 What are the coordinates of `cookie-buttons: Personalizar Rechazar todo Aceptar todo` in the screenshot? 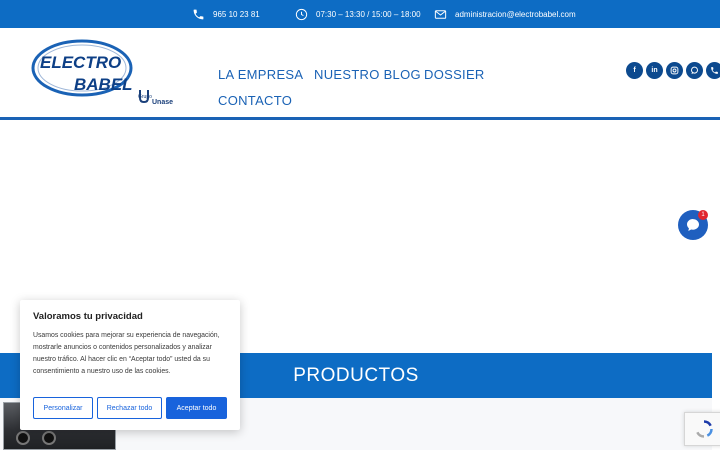 It's located at (130, 408).